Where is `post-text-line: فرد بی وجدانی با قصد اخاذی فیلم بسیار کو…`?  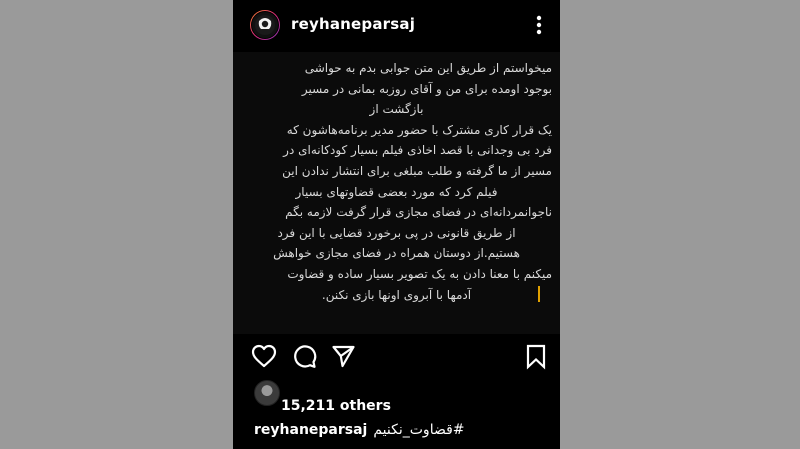 post-text-line: فرد بی وجدانی با قصد اخاذی فیلم بسیار کو… is located at coordinates (417, 150).